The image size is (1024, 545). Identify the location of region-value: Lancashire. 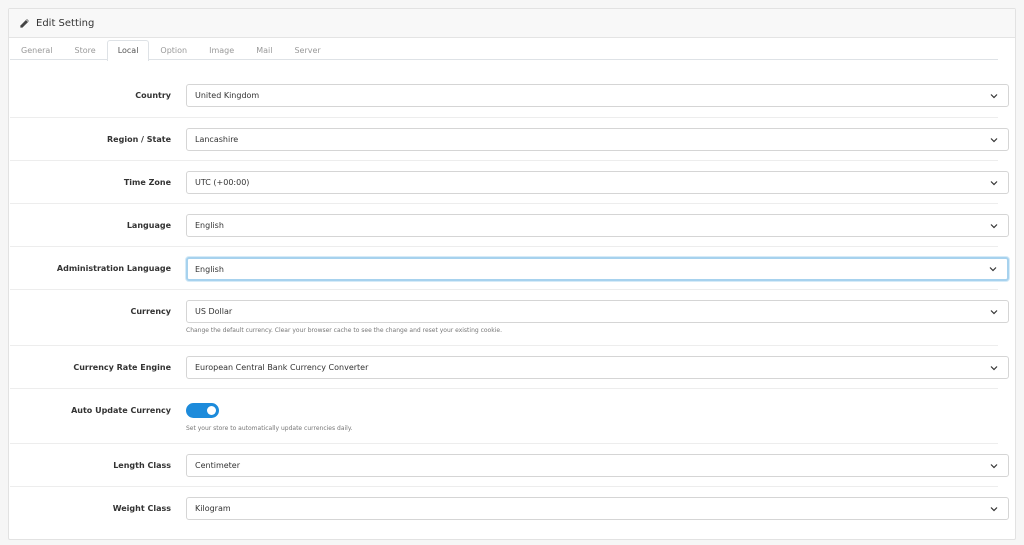
(217, 139).